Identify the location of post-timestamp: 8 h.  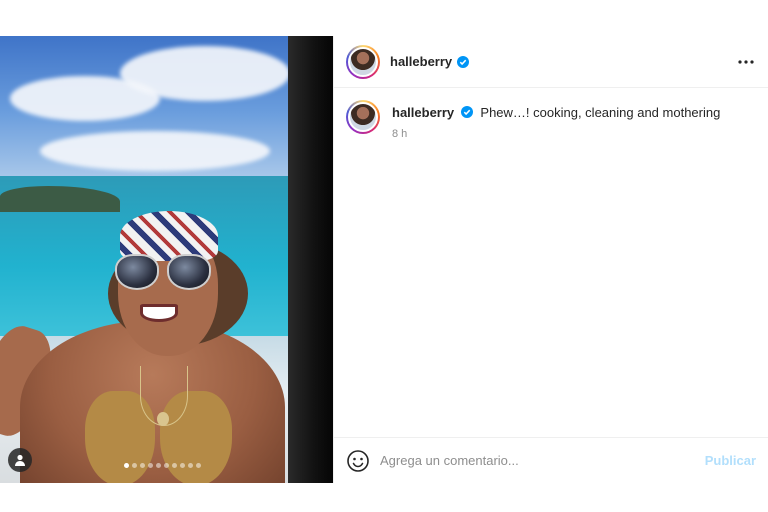
(556, 134).